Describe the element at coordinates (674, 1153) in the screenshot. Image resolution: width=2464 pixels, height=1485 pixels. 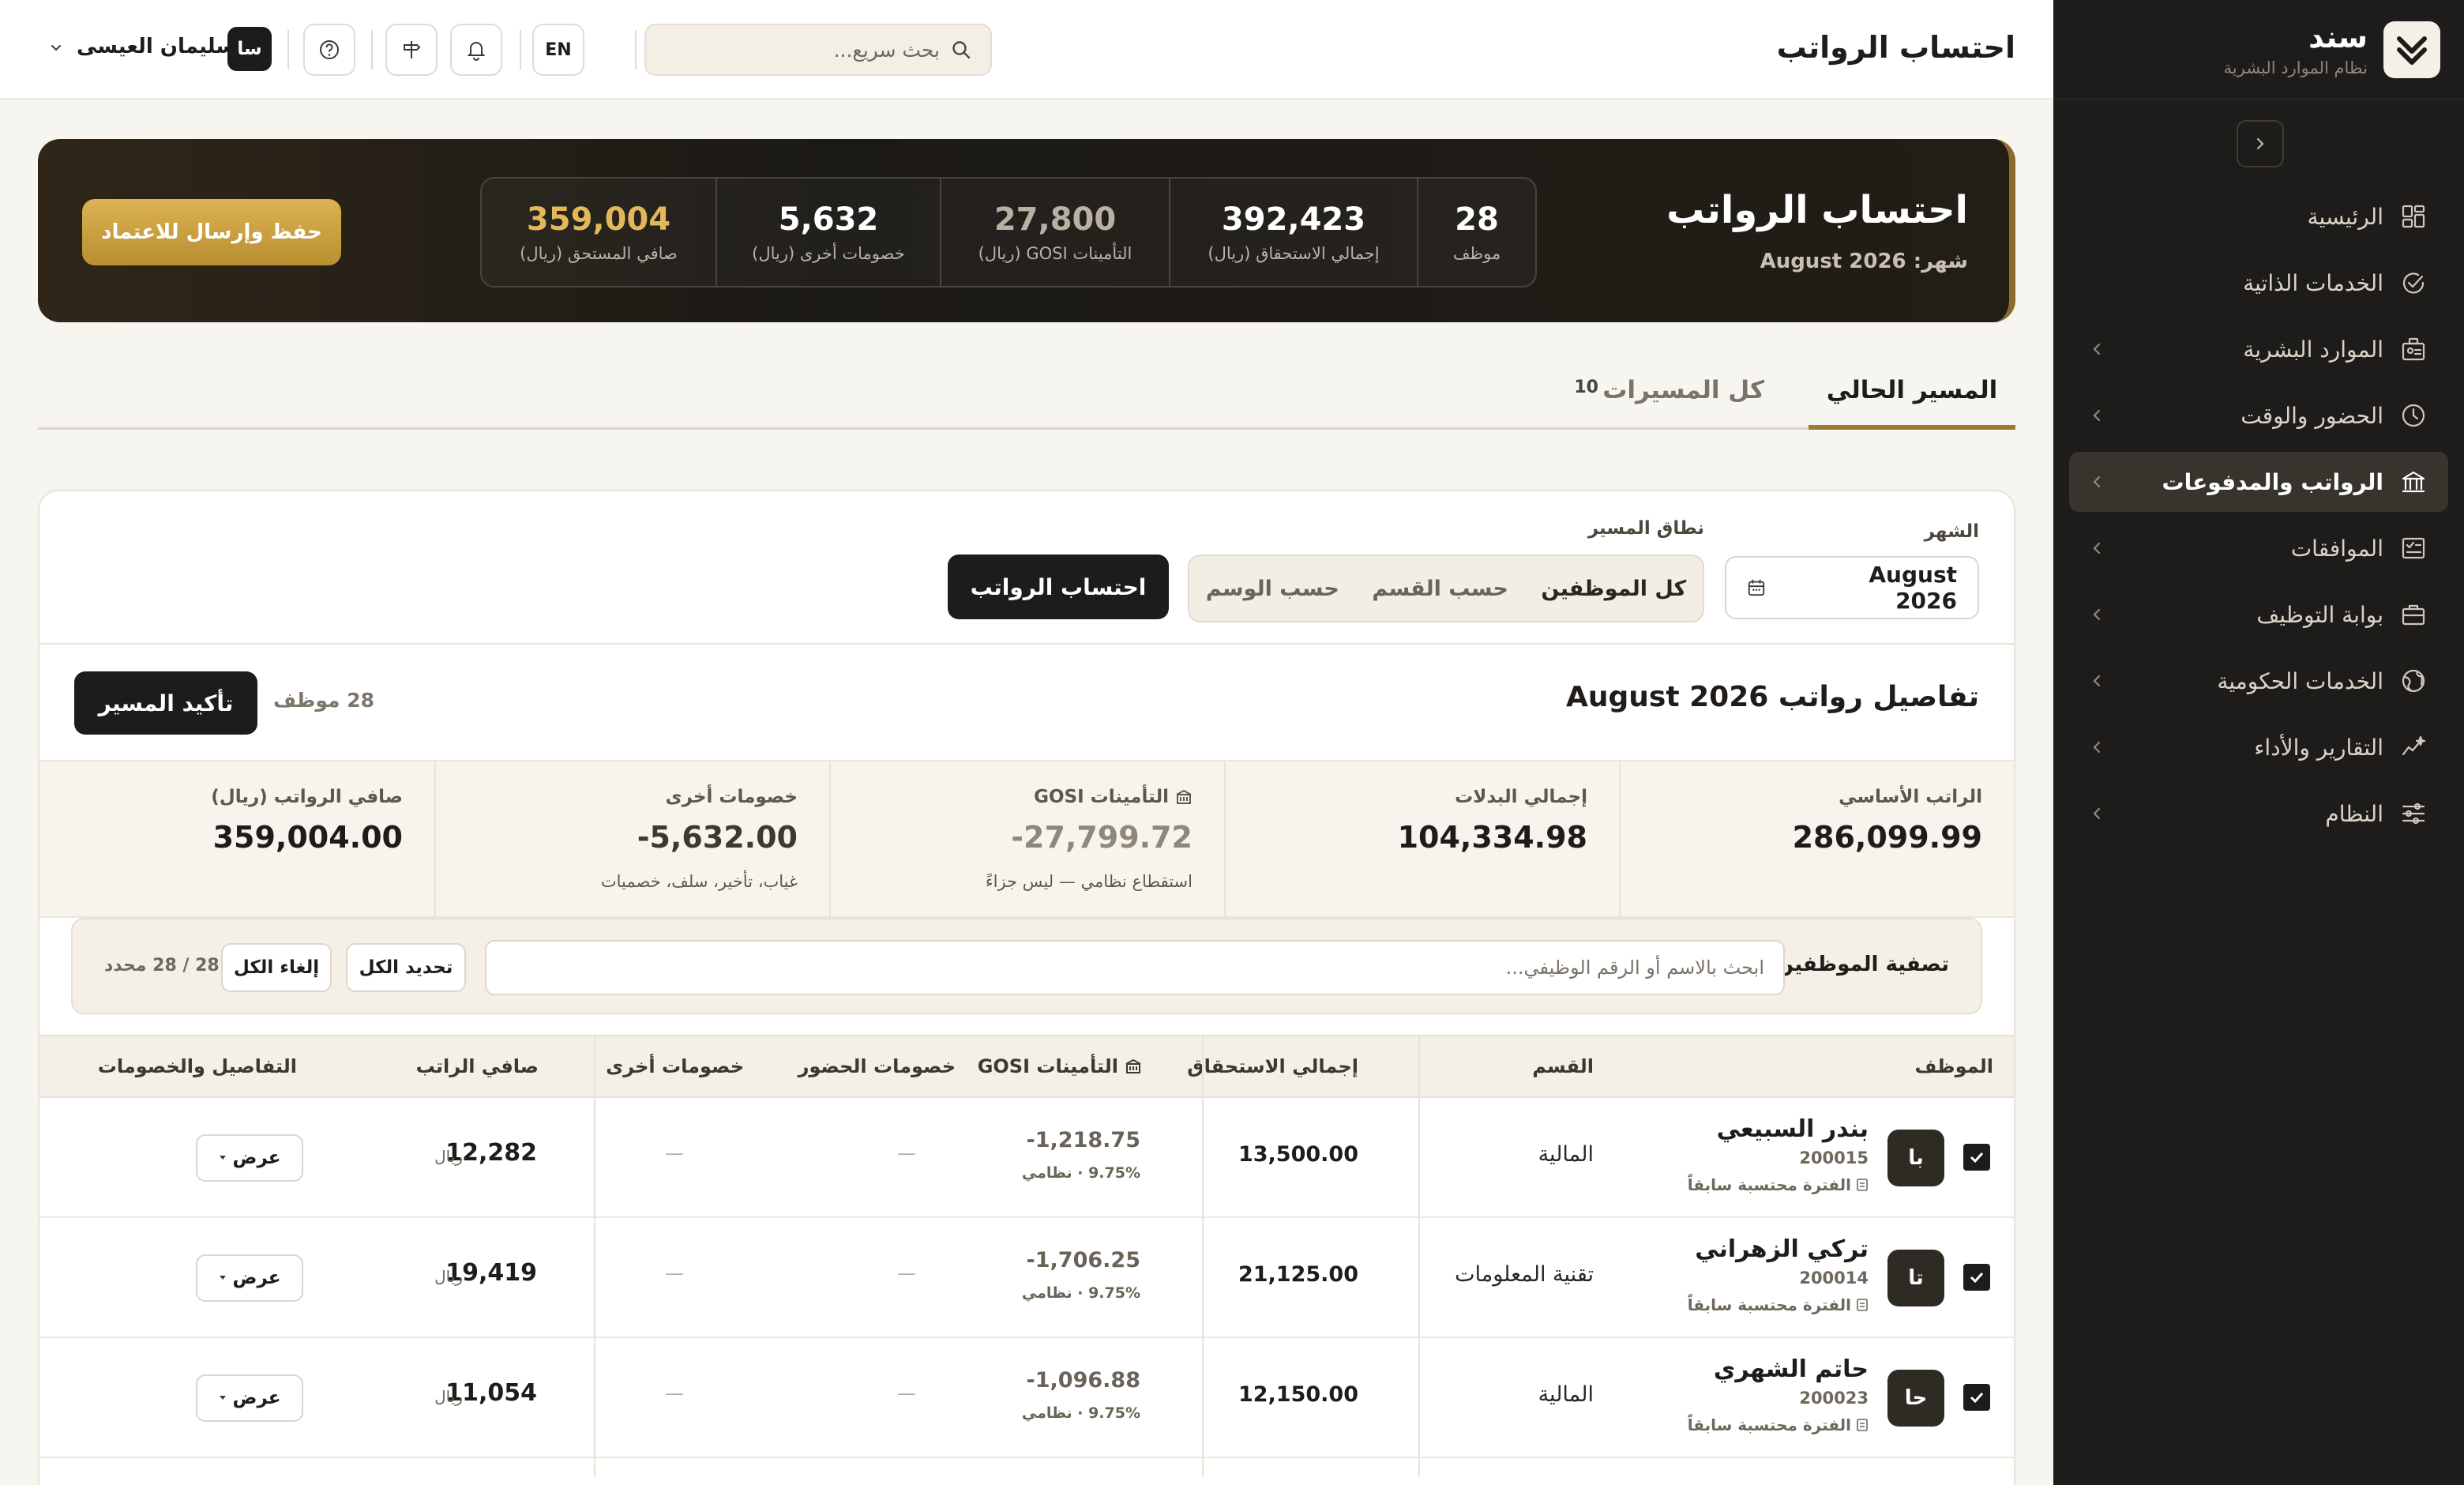
I see `other-deductions: —` at that location.